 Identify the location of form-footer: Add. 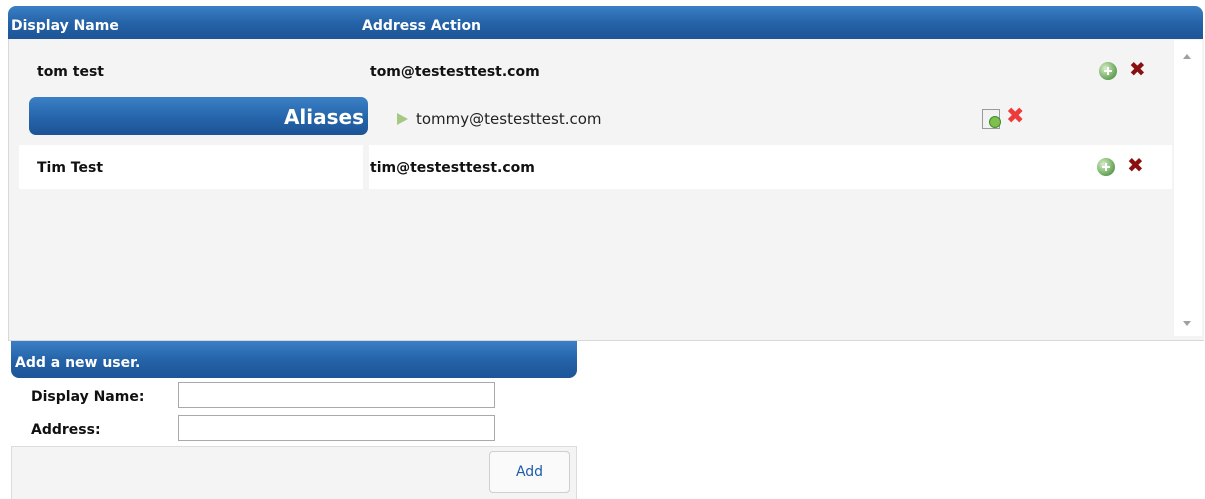
(294, 472).